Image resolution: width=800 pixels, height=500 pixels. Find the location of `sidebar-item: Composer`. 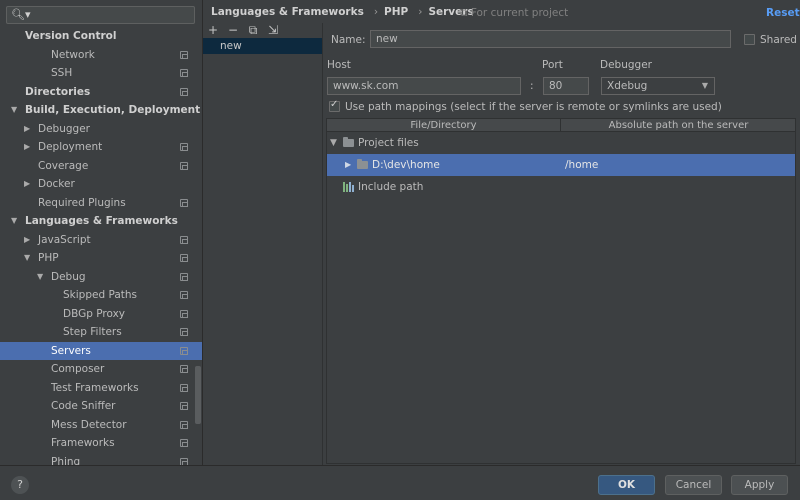

sidebar-item: Composer is located at coordinates (101, 369).